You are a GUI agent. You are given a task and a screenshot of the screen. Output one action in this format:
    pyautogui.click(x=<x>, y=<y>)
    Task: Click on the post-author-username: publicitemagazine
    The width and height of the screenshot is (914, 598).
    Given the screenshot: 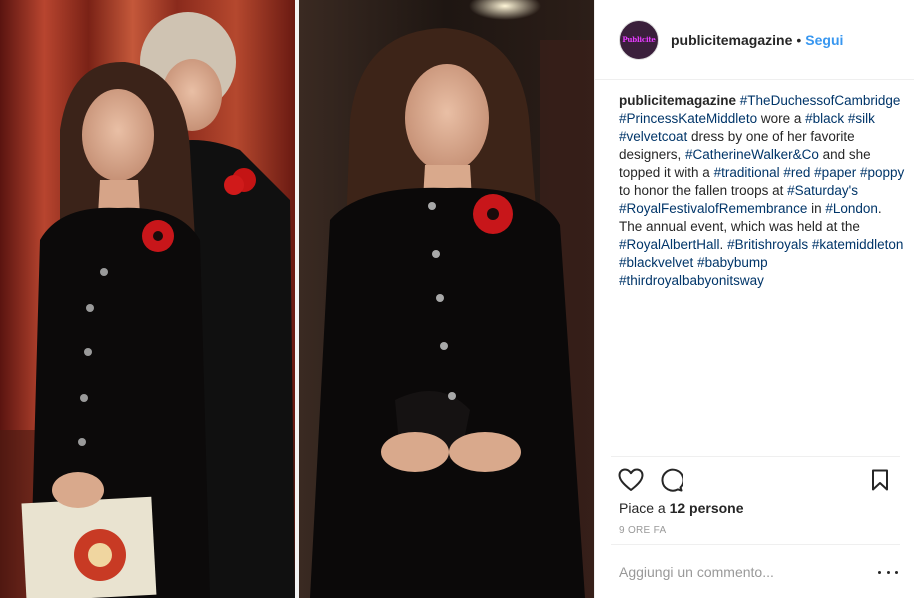 What is the action you would take?
    pyautogui.click(x=731, y=40)
    